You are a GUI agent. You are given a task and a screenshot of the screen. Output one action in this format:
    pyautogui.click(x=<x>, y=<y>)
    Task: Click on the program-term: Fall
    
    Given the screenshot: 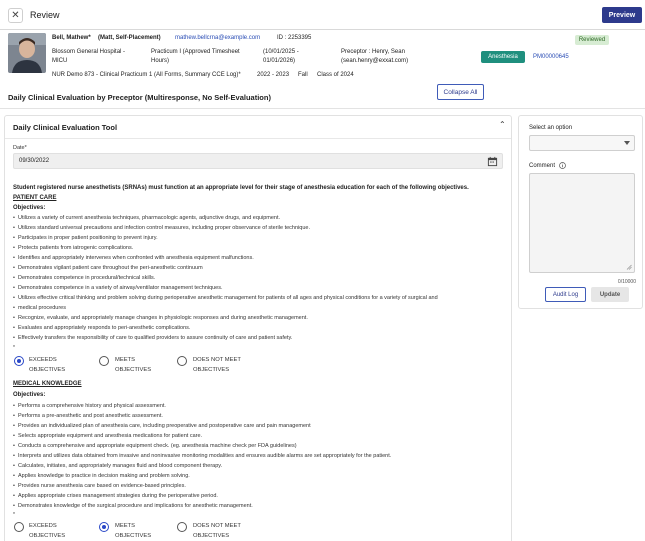 What is the action you would take?
    pyautogui.click(x=303, y=75)
    